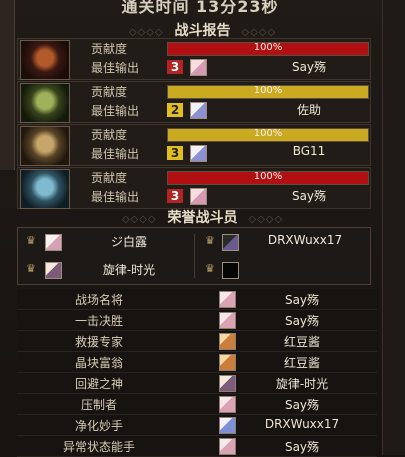 This screenshot has height=457, width=405. What do you see at coordinates (197, 404) in the screenshot?
I see `award-row: 压制者 Say殇` at bounding box center [197, 404].